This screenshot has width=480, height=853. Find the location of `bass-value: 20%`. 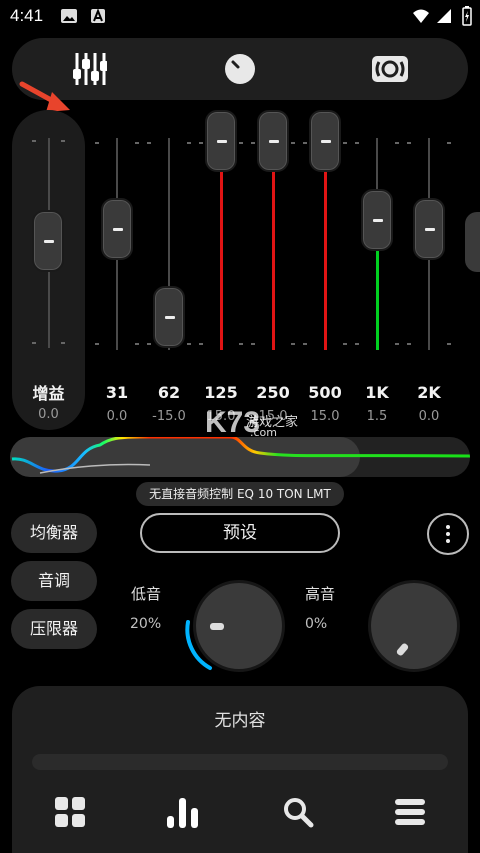

bass-value: 20% is located at coordinates (146, 624).